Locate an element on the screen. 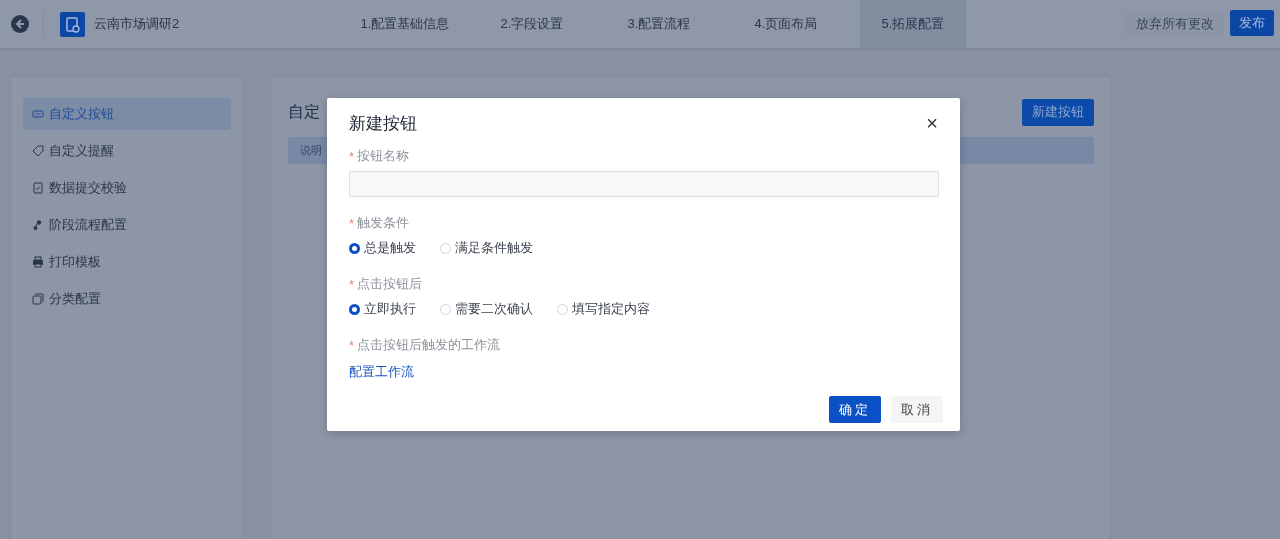 The width and height of the screenshot is (1280, 539). confirm-button: 确定 is located at coordinates (855, 409).